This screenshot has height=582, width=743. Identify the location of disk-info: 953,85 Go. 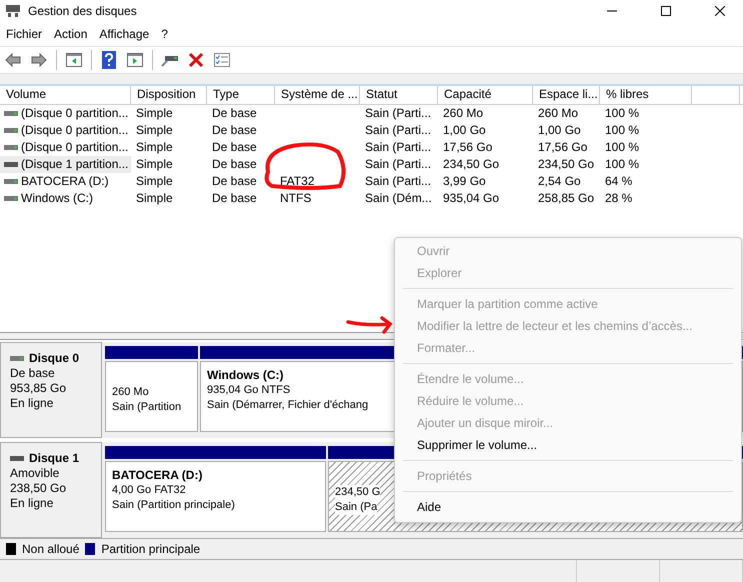
(39, 388).